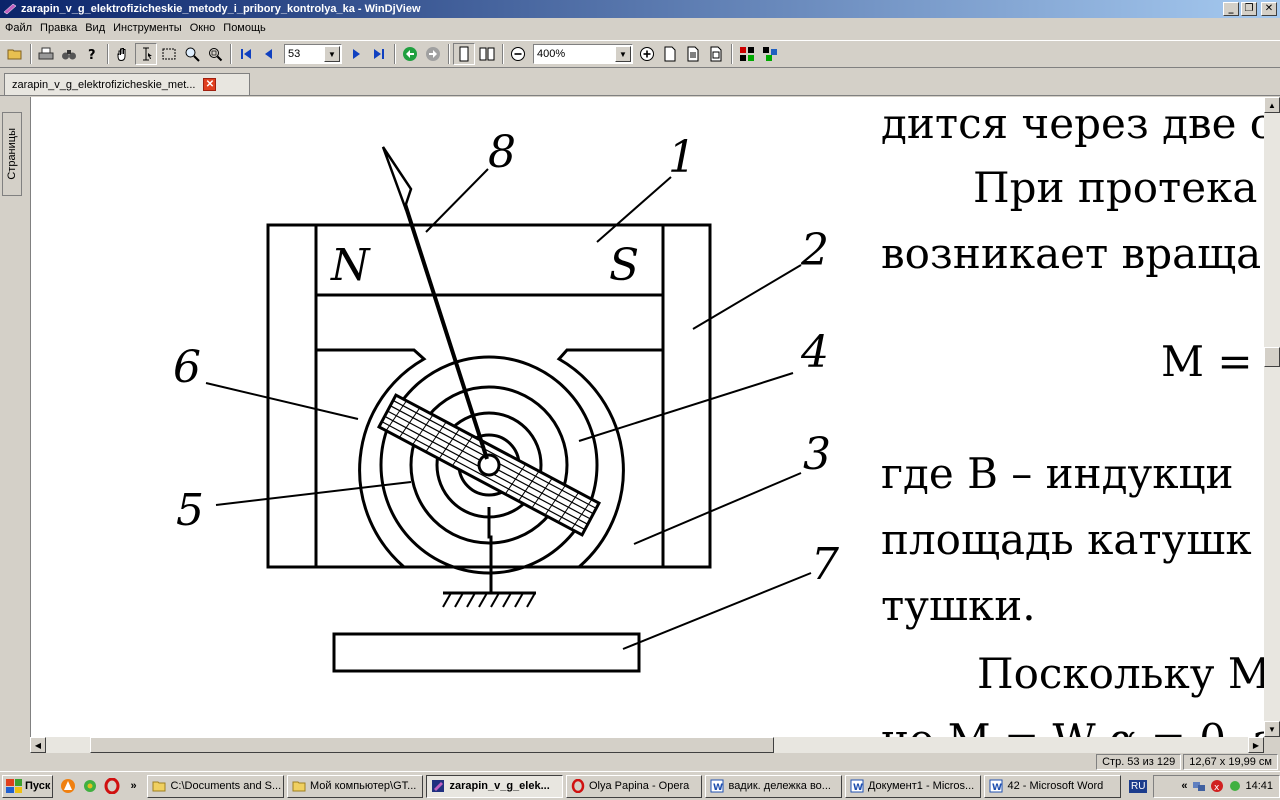 Image resolution: width=1280 pixels, height=800 pixels. I want to click on zoom-in-button, so click(647, 54).